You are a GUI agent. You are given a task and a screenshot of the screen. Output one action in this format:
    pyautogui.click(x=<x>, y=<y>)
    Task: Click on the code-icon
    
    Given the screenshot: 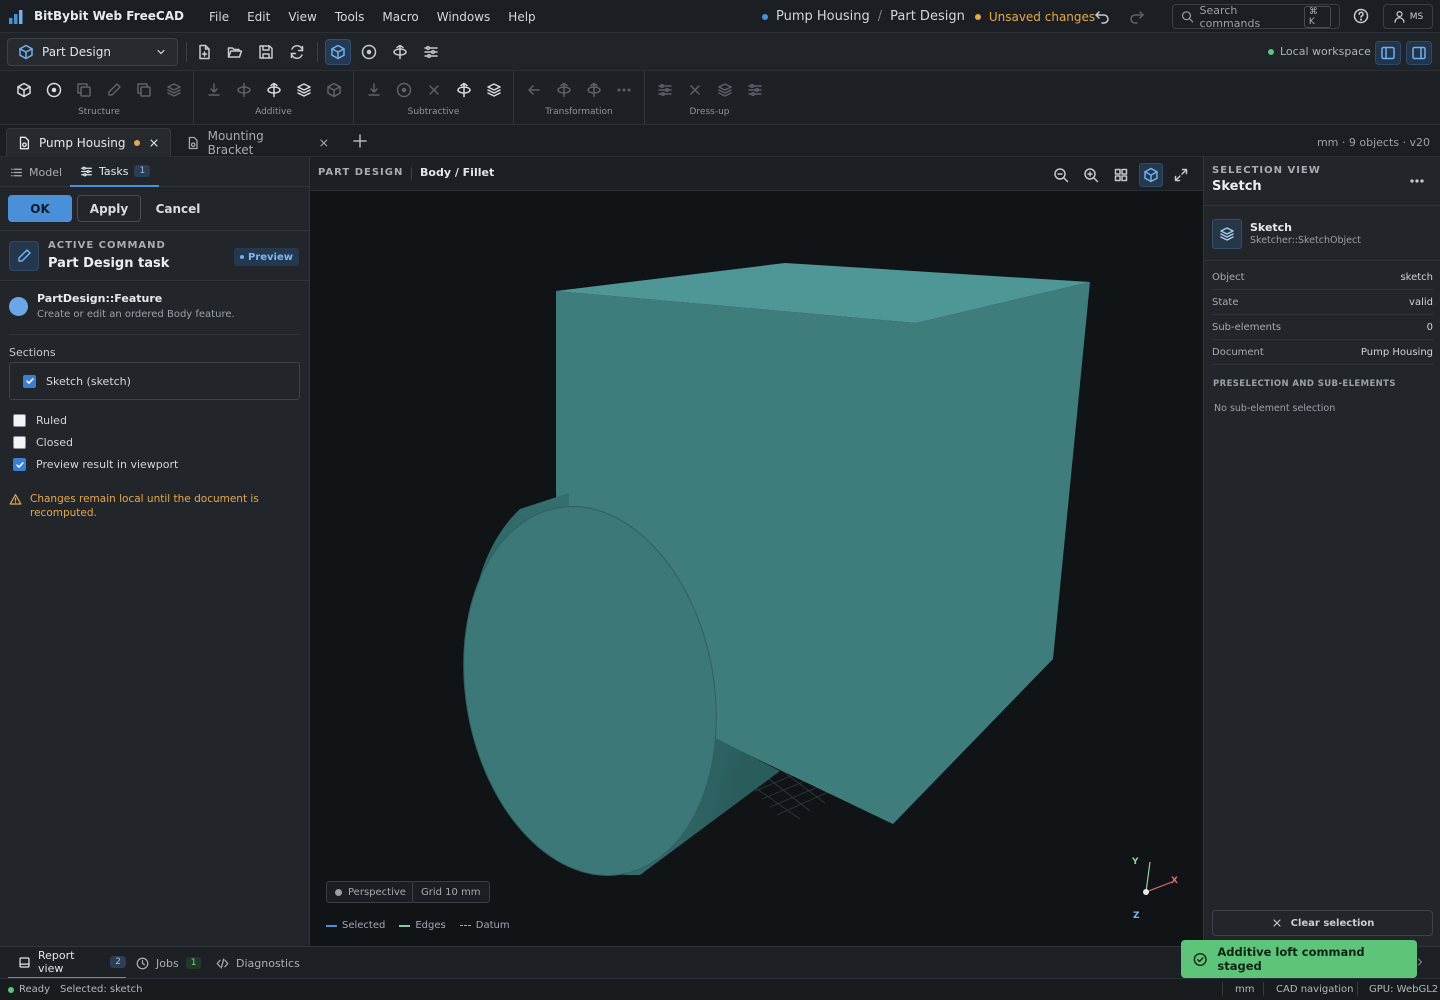 What is the action you would take?
    pyautogui.click(x=222, y=963)
    